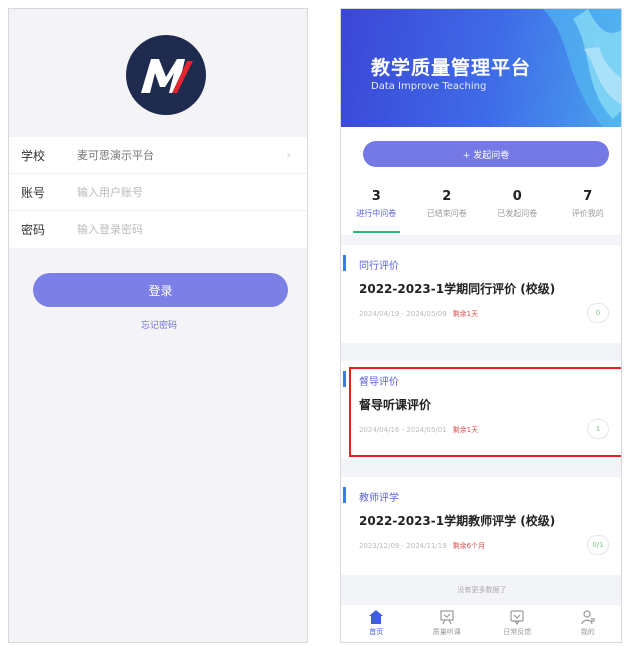 This screenshot has width=625, height=646. Describe the element at coordinates (517, 617) in the screenshot. I see `feedback-icon` at that location.